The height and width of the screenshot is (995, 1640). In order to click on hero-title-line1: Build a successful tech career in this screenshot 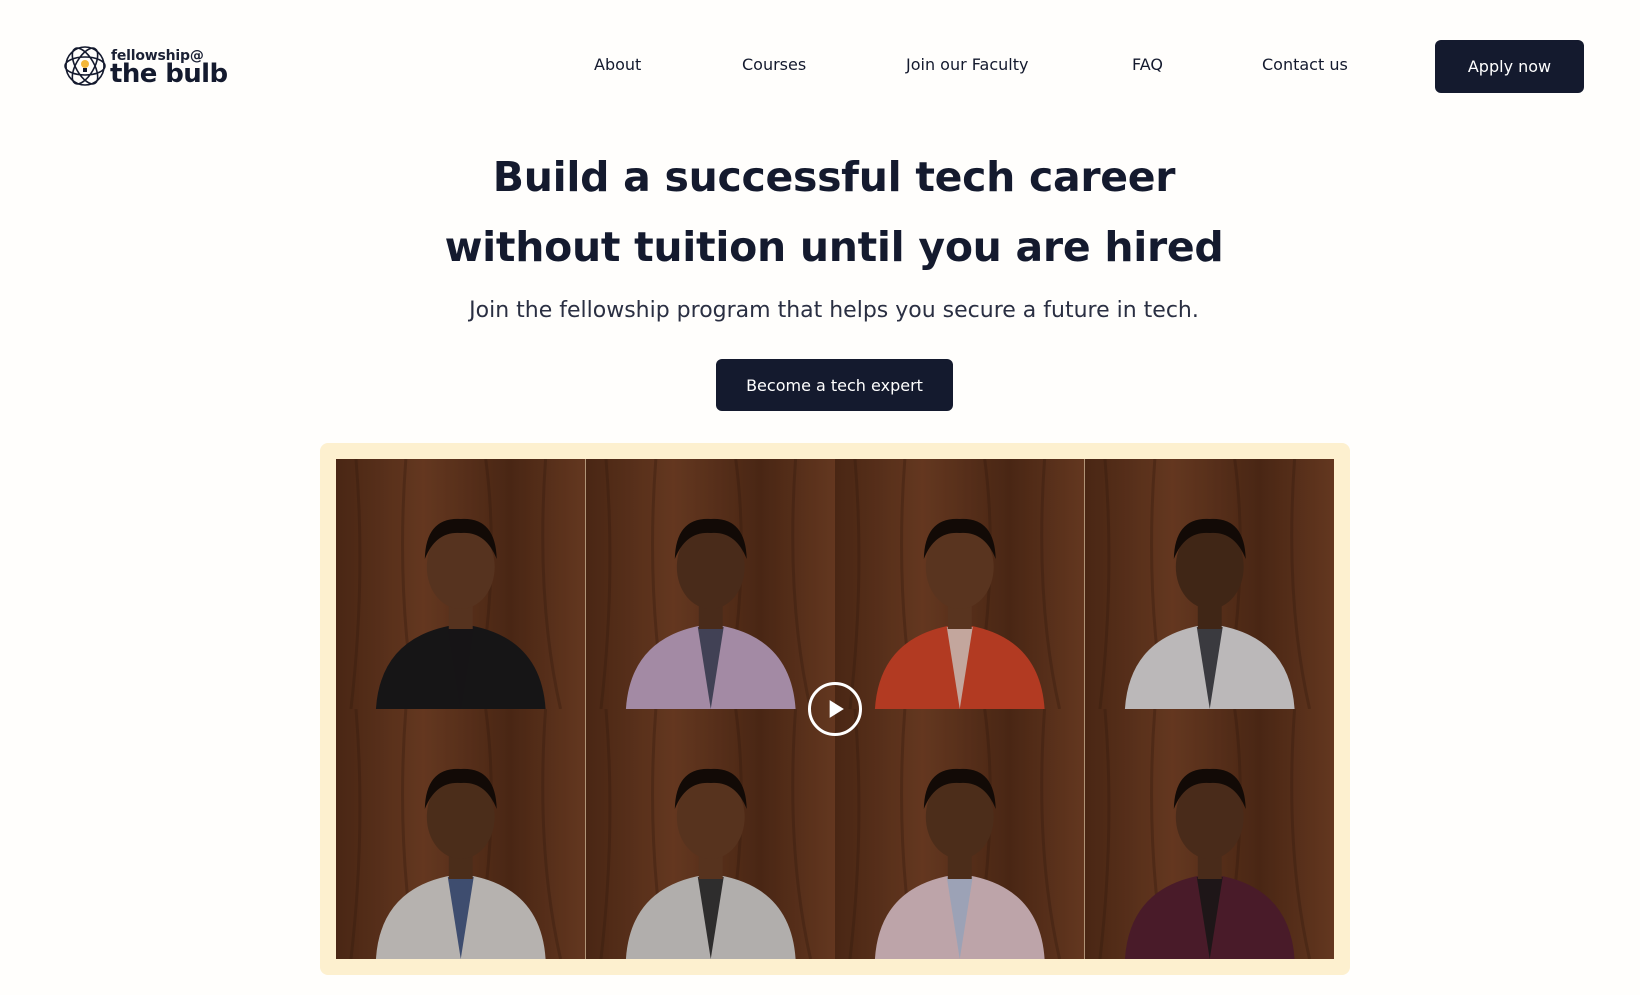, I will do `click(834, 177)`.